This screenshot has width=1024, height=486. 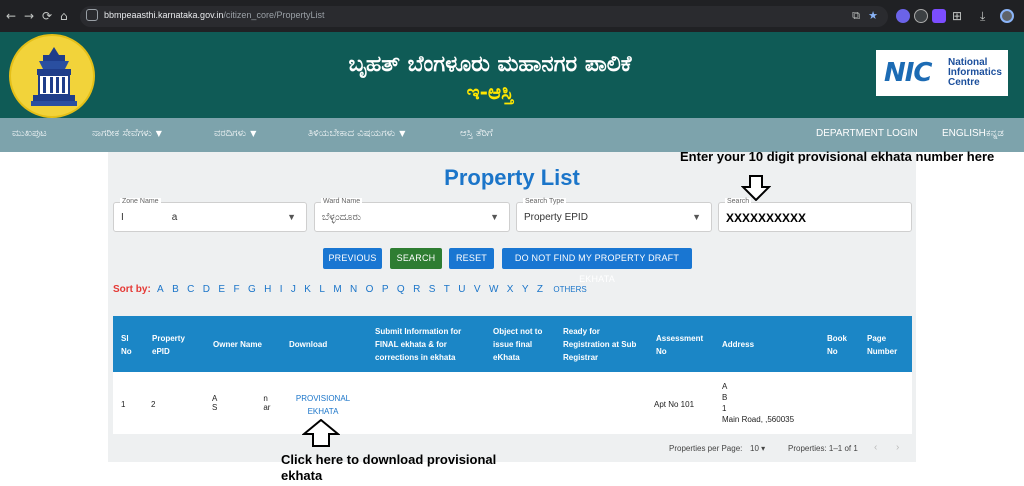 I want to click on sort-letter: A, so click(x=160, y=289).